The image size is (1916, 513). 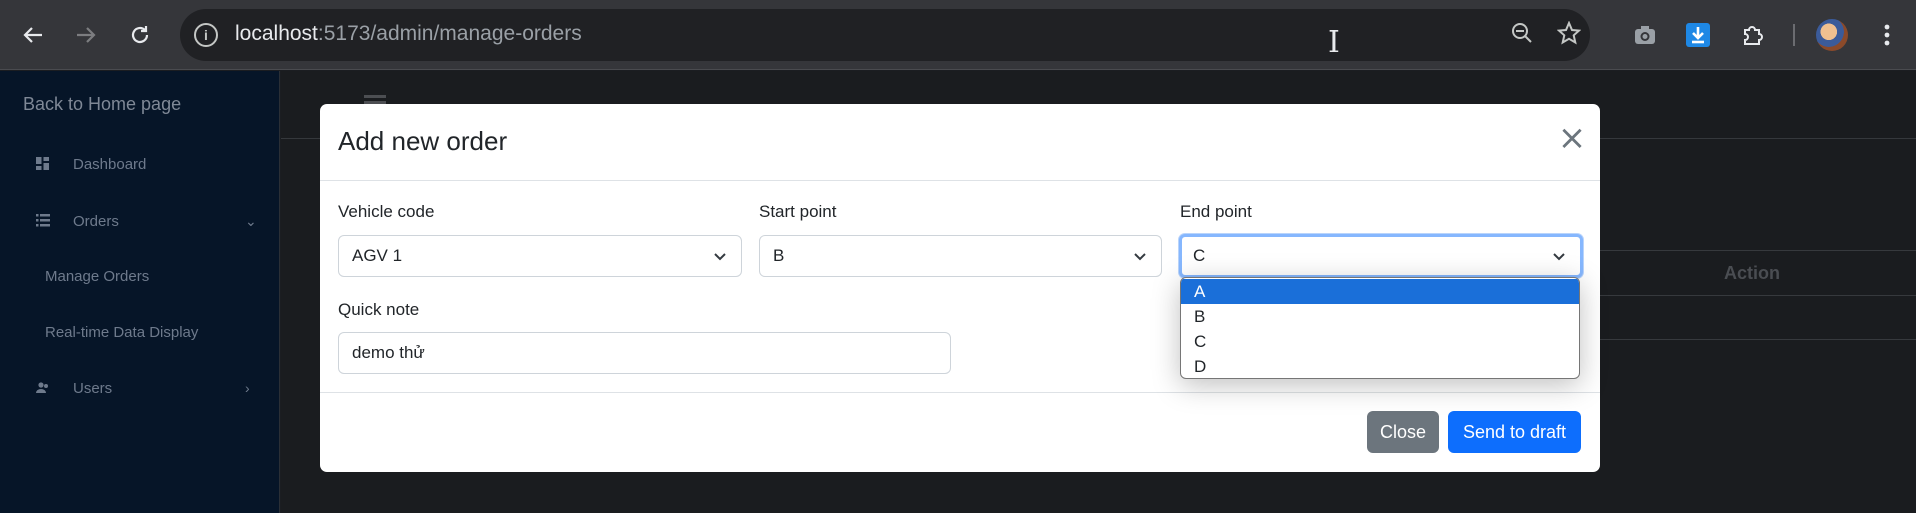 I want to click on list-icon, so click(x=43, y=221).